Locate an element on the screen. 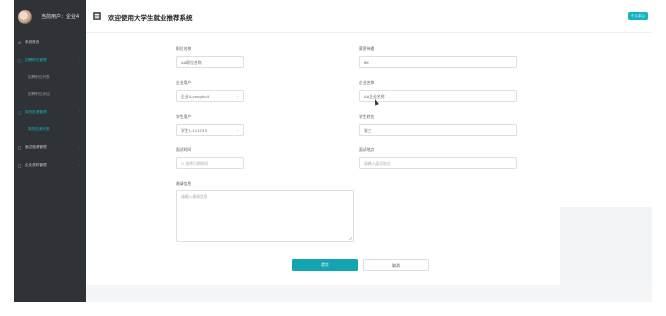 The width and height of the screenshot is (666, 316). student-user-select: 学生1-112233 ⌄ is located at coordinates (210, 130).